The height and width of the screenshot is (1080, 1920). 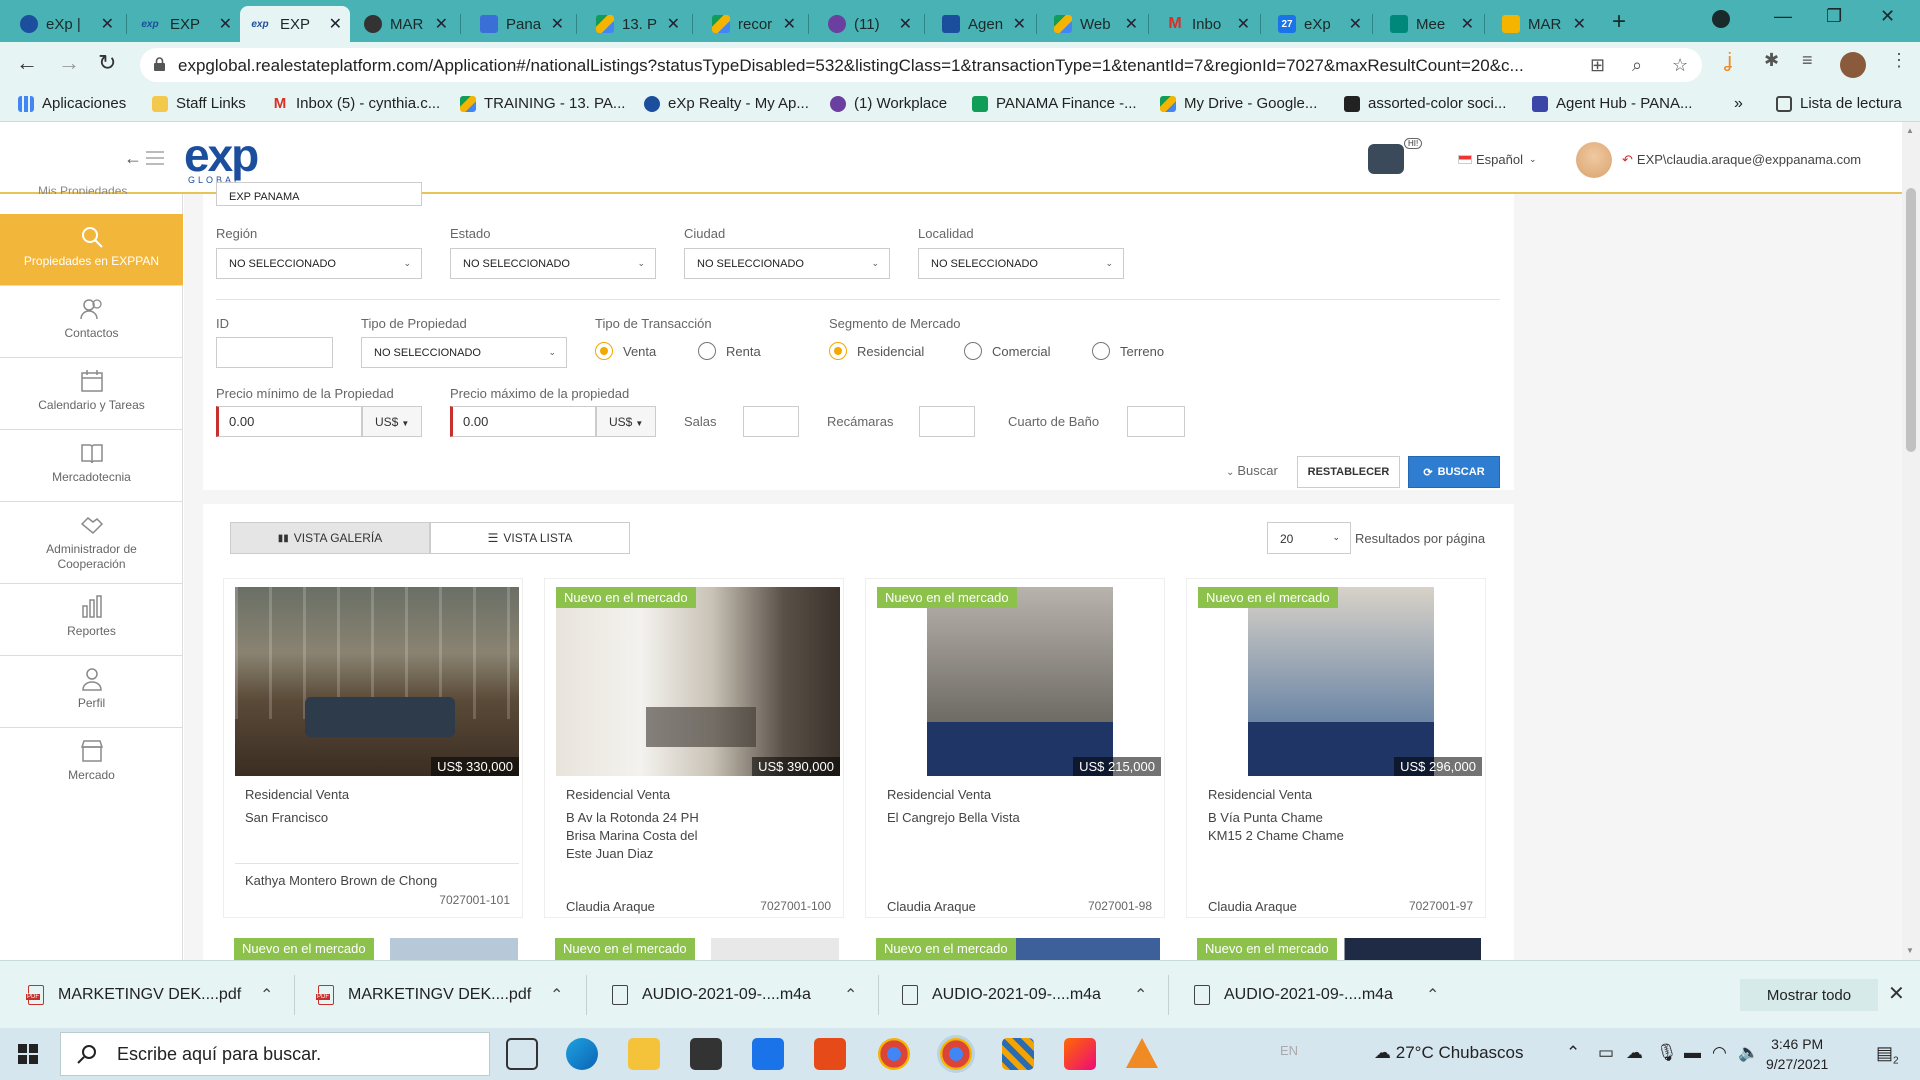 I want to click on weather-widget: ☁ 27°C Chubascos, so click(x=1449, y=1053).